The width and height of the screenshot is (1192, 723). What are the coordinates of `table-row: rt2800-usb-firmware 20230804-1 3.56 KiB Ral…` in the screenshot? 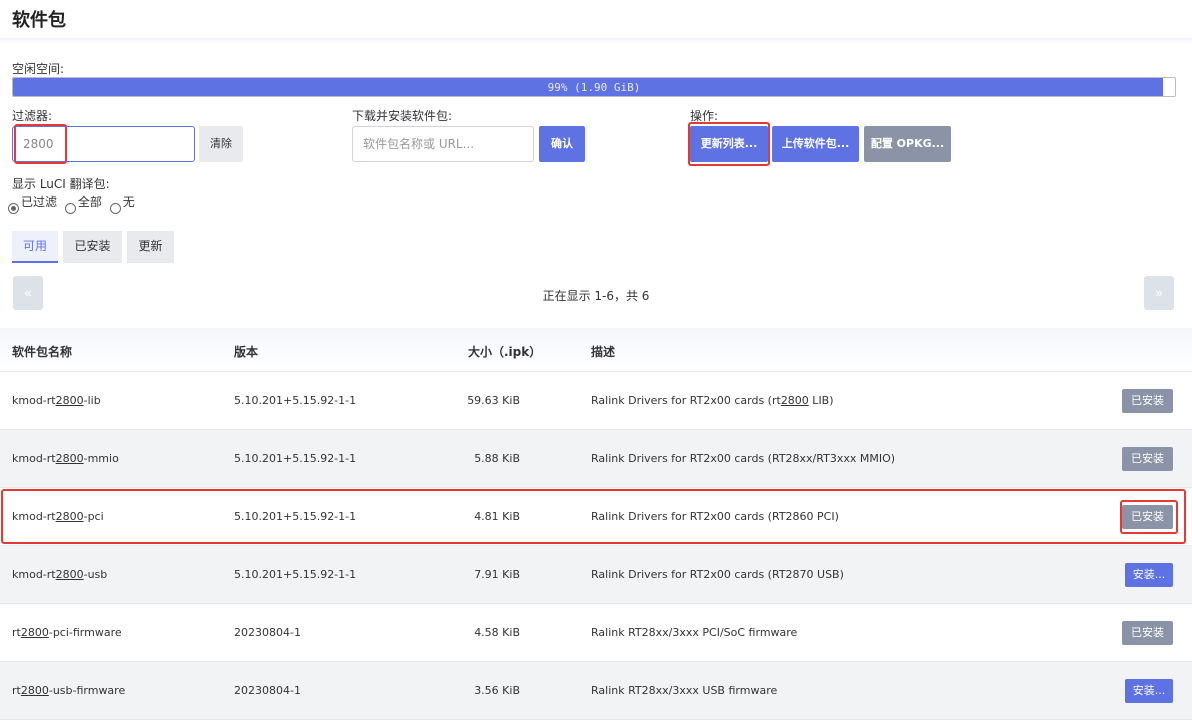 It's located at (596, 691).